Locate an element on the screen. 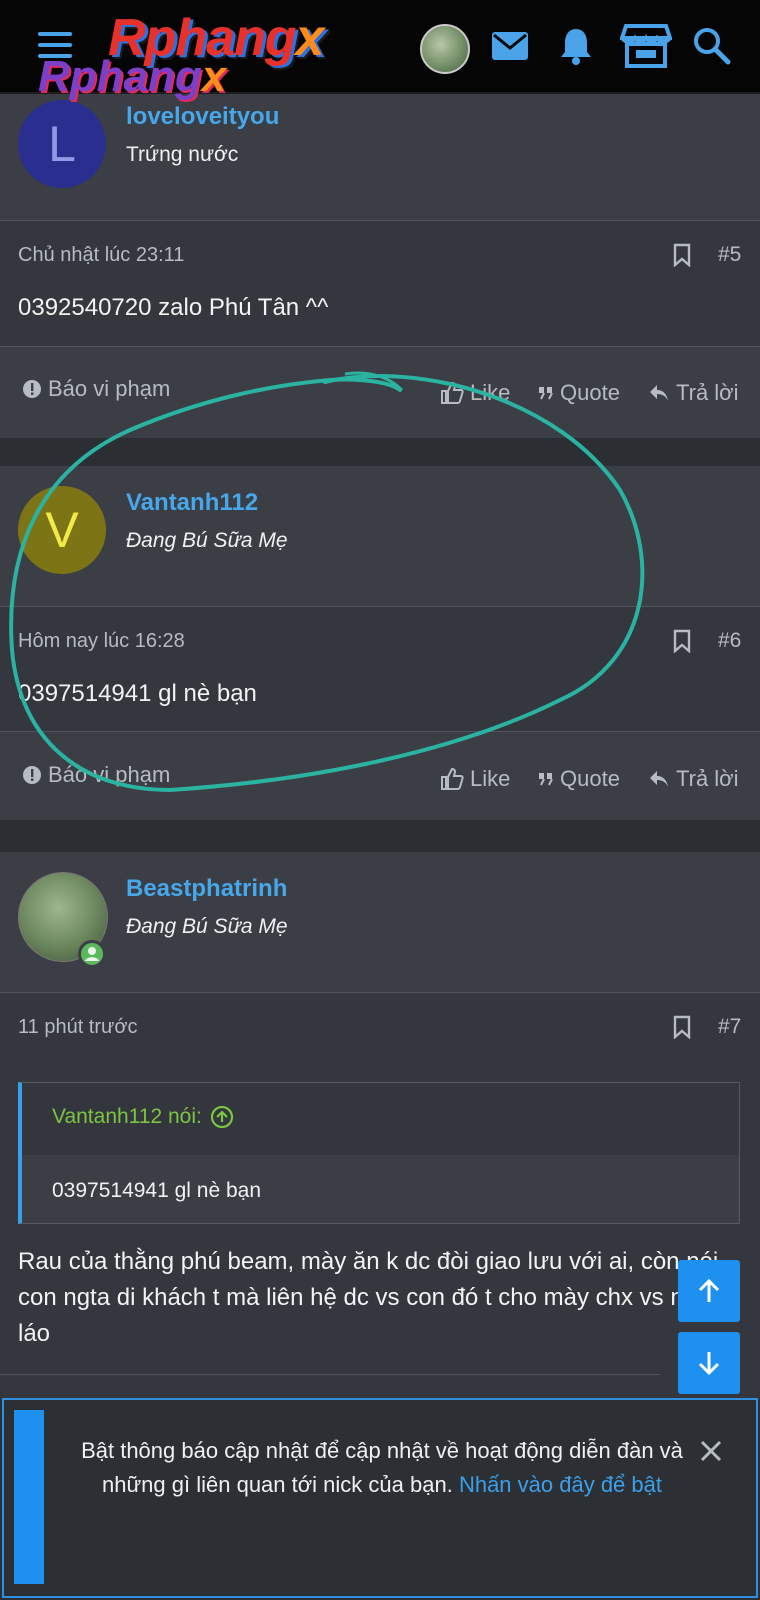 This screenshot has height=1600, width=760. logo-shadow-x: x is located at coordinates (214, 76).